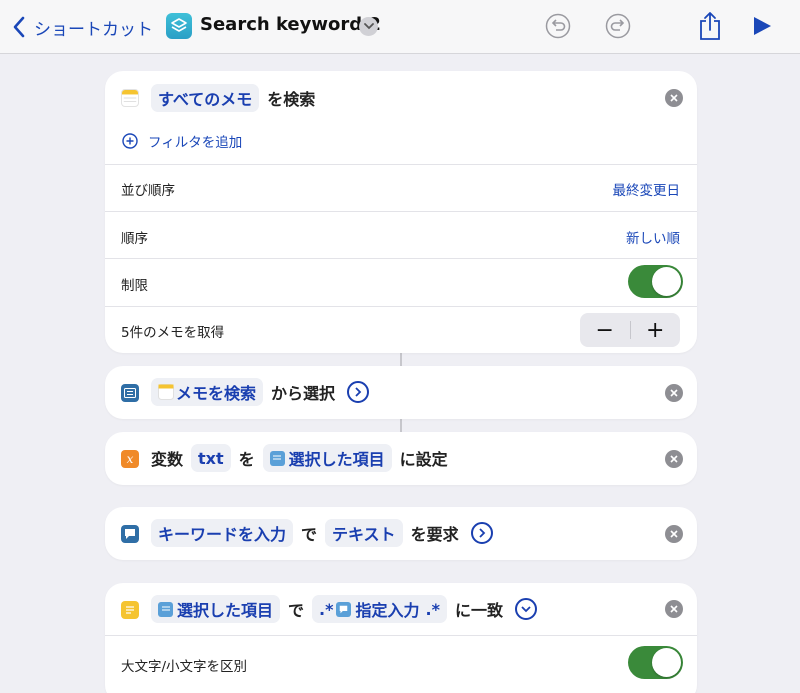 This screenshot has width=800, height=693. I want to click on order-label: 順序, so click(134, 239).